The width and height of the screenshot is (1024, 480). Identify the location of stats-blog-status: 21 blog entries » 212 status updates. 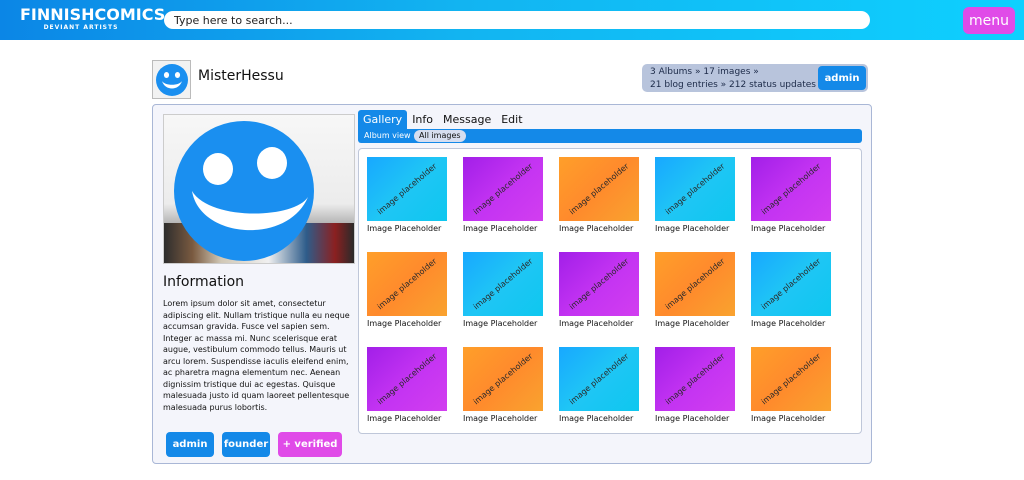
(733, 85).